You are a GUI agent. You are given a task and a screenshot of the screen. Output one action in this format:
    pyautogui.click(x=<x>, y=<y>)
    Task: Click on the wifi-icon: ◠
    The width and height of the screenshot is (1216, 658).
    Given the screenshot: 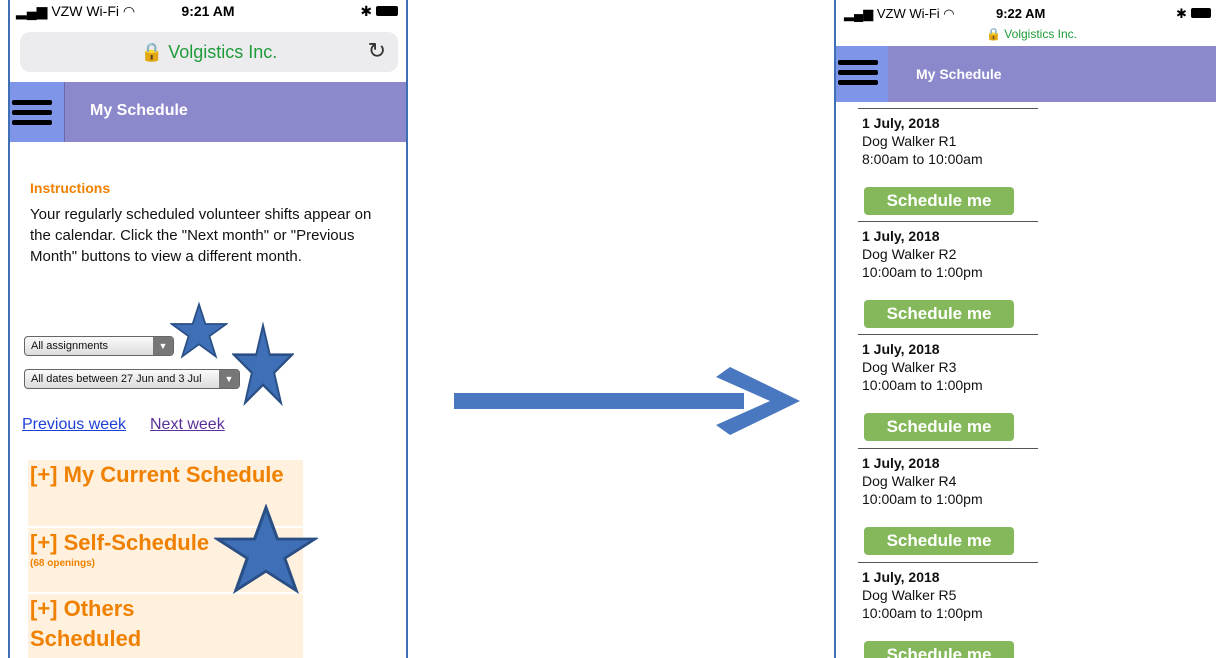 What is the action you would take?
    pyautogui.click(x=949, y=13)
    